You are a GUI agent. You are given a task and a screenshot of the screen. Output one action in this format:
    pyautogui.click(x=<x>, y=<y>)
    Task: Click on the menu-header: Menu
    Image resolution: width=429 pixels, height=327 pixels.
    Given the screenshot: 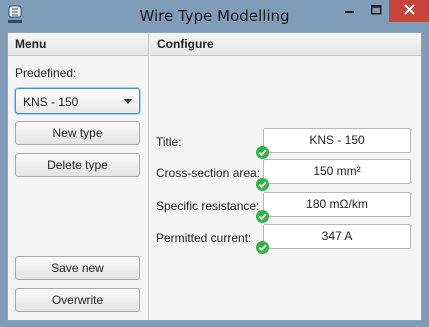 What is the action you would take?
    pyautogui.click(x=78, y=44)
    